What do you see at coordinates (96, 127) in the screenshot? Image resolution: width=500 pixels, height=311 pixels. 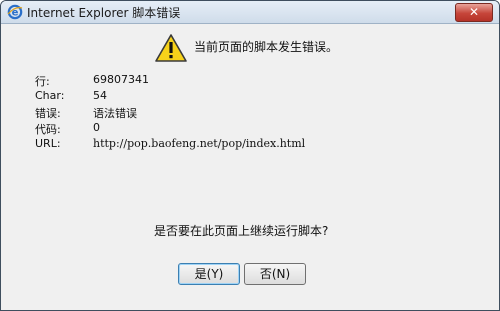 I see `detail-value: 0` at bounding box center [96, 127].